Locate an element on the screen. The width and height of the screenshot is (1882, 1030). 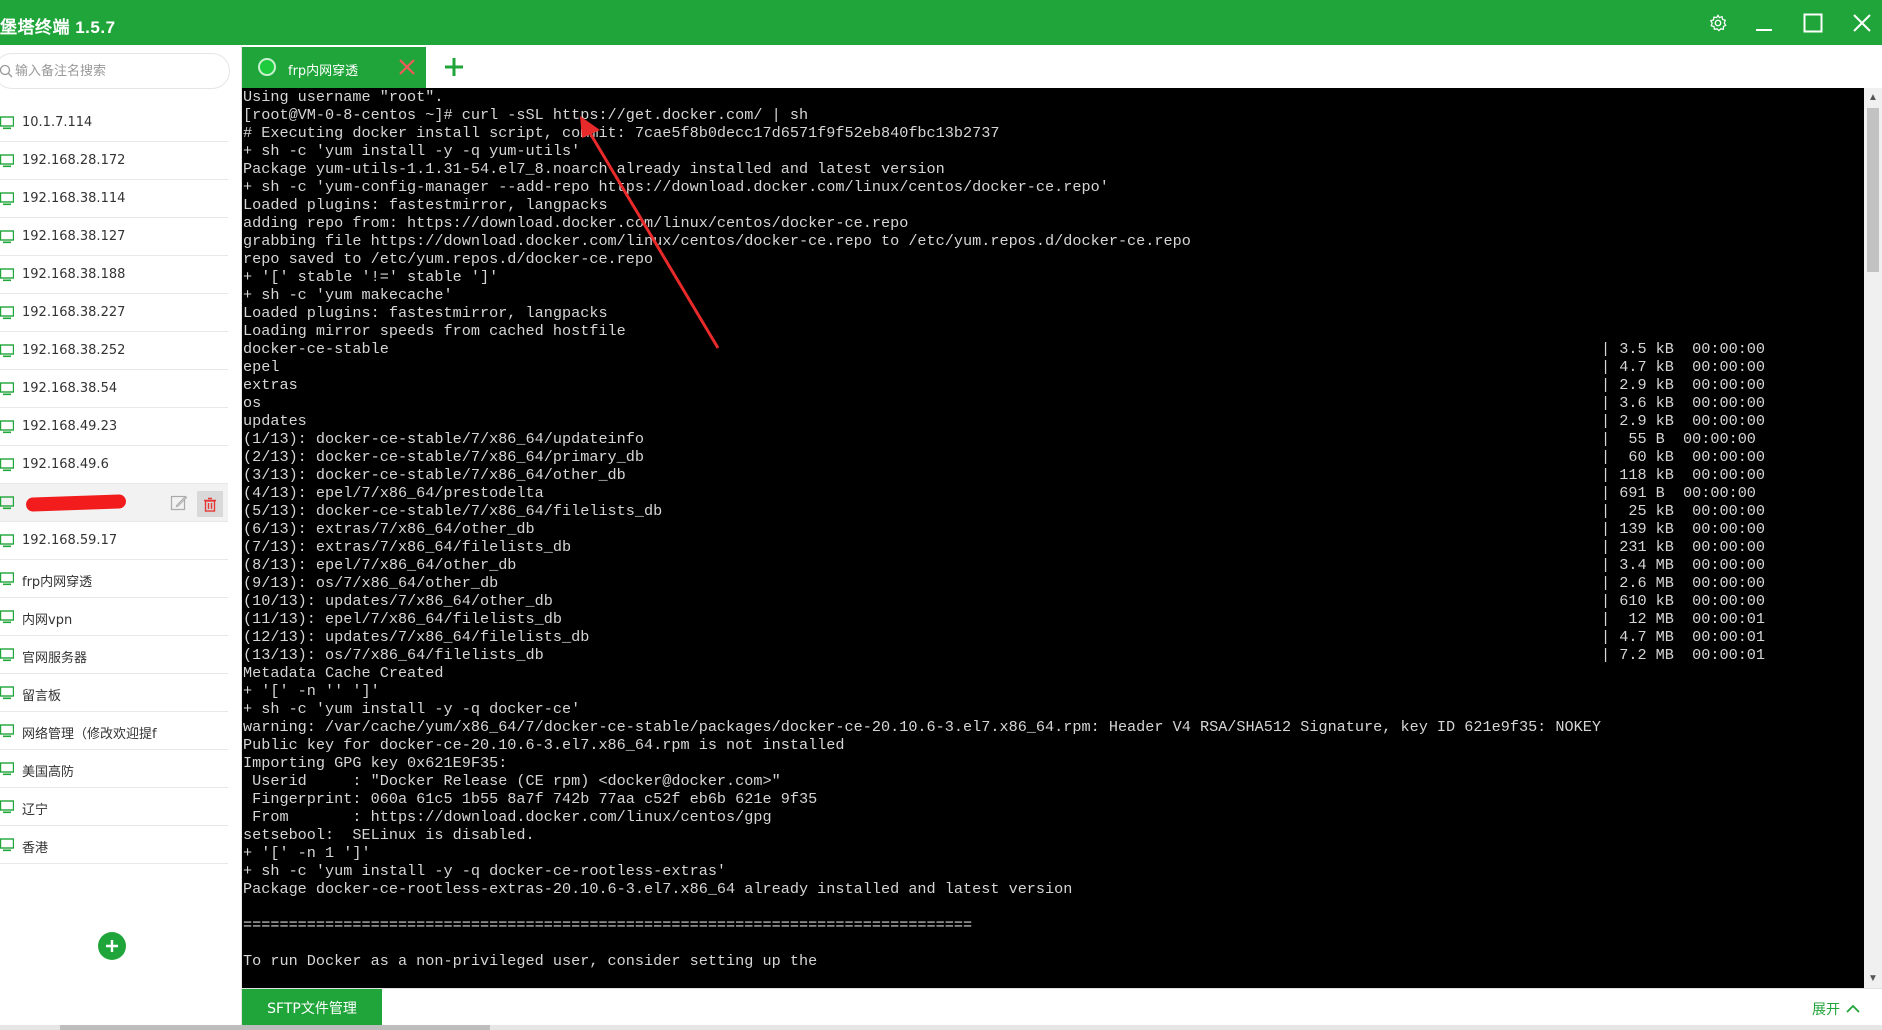
add-host-button is located at coordinates (112, 946).